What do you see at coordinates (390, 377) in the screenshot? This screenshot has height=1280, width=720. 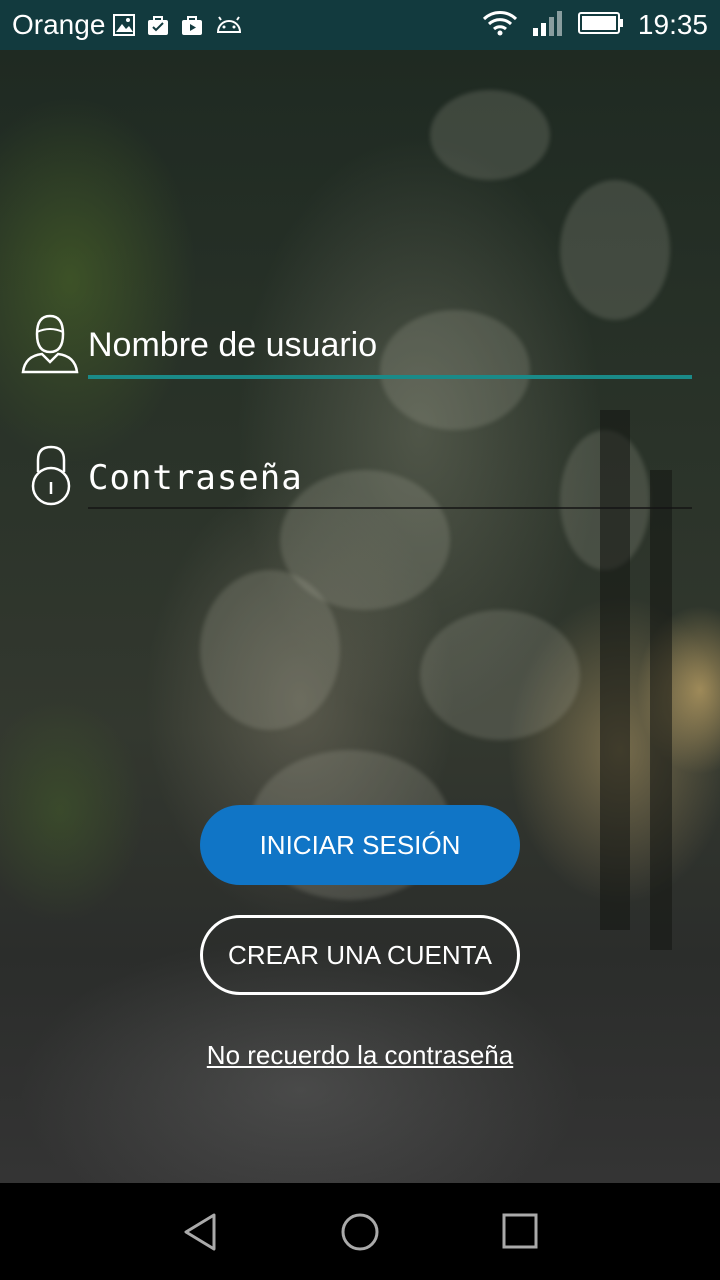 I see `username-underline` at bounding box center [390, 377].